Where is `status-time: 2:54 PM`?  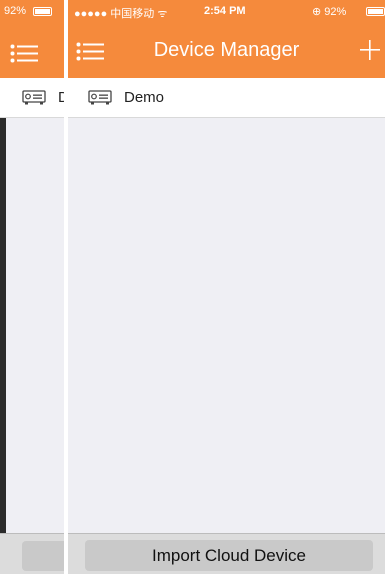
status-time: 2:54 PM is located at coordinates (225, 11).